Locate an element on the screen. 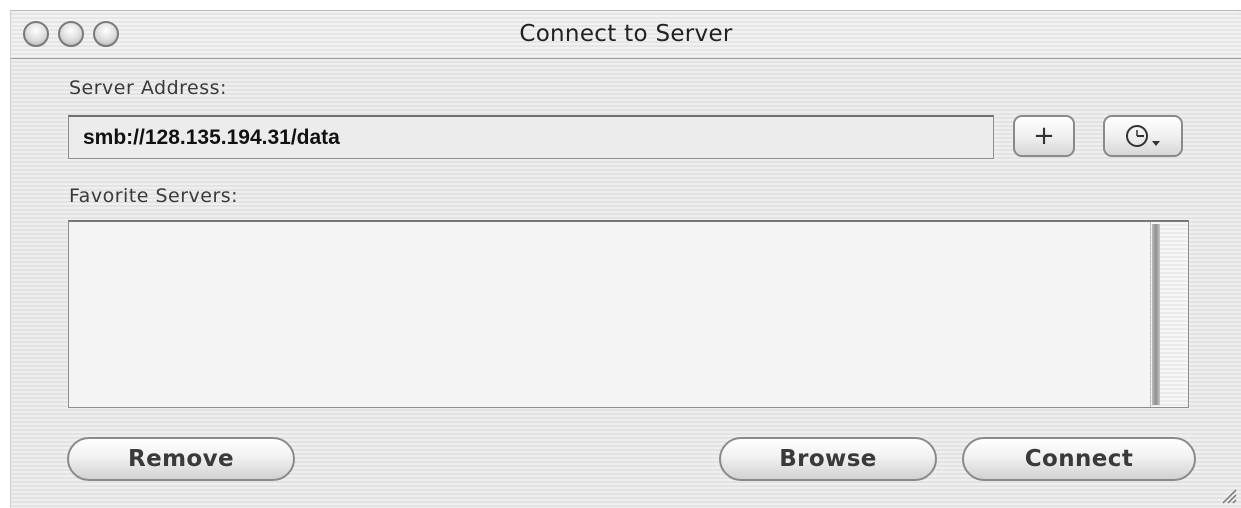 The height and width of the screenshot is (508, 1241). server-address-field is located at coordinates (531, 137).